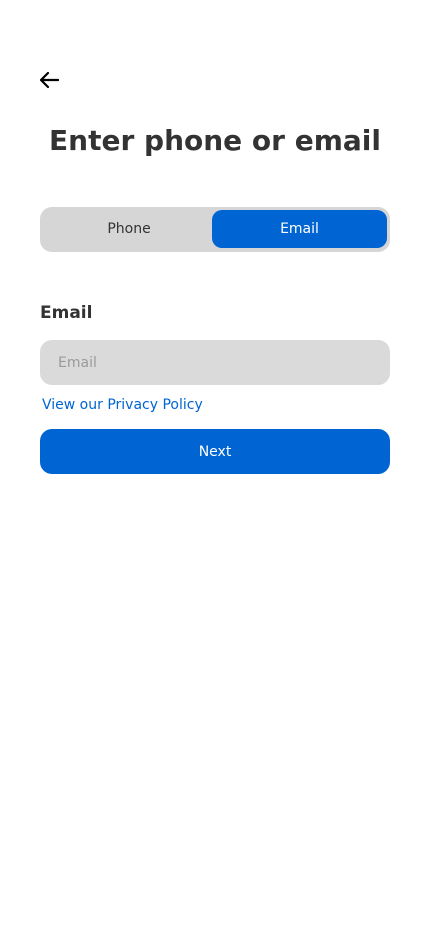 Image resolution: width=430 pixels, height=932 pixels. I want to click on next-button: Next, so click(215, 451).